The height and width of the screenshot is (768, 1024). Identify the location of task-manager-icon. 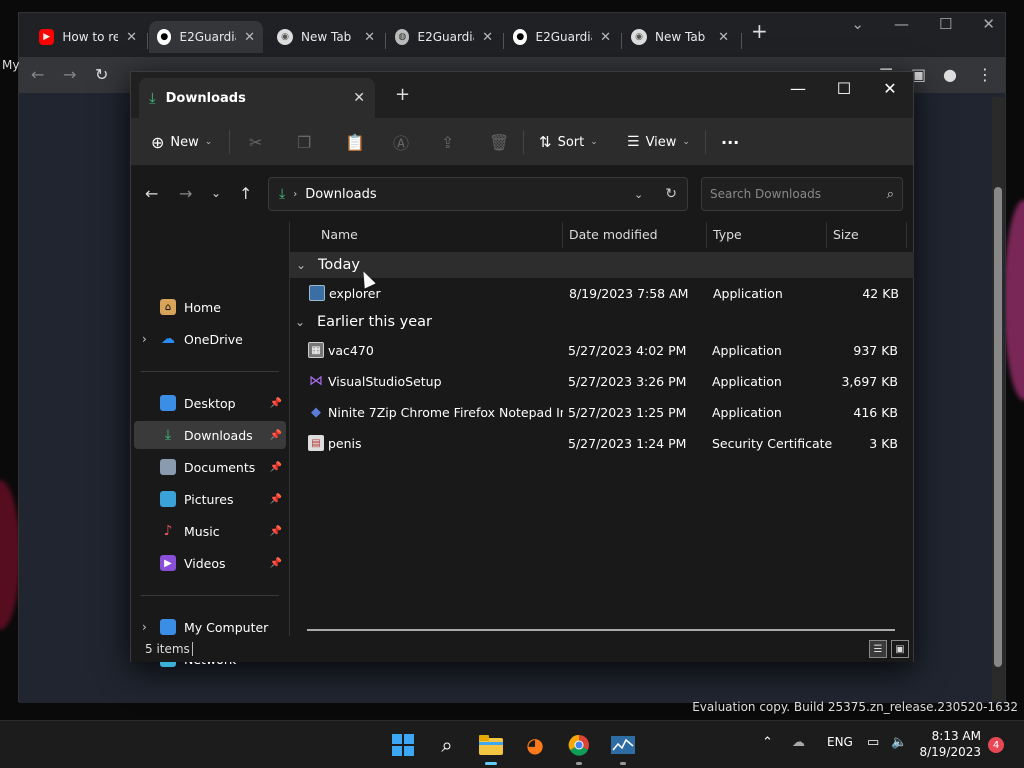
(623, 748).